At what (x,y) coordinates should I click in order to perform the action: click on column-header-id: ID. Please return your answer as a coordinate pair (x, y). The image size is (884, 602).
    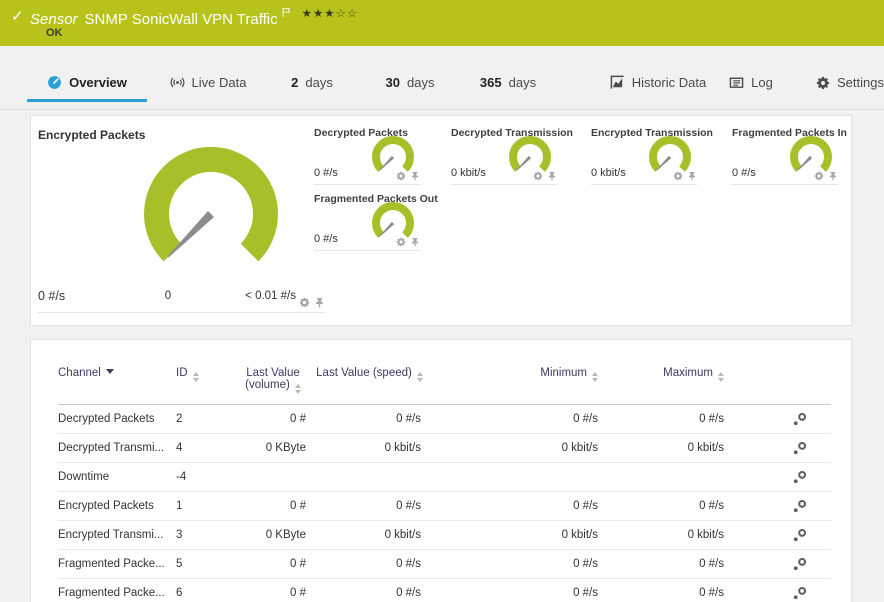
    Looking at the image, I should click on (205, 381).